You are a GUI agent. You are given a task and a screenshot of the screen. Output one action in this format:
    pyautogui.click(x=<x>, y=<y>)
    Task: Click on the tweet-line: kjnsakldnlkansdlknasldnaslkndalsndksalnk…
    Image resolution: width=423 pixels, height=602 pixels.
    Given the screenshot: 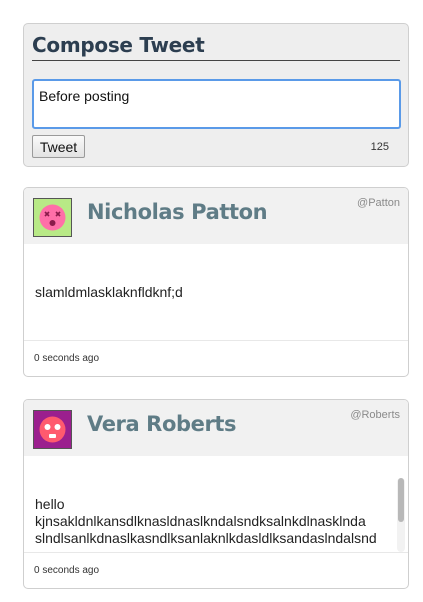 What is the action you would take?
    pyautogui.click(x=200, y=521)
    